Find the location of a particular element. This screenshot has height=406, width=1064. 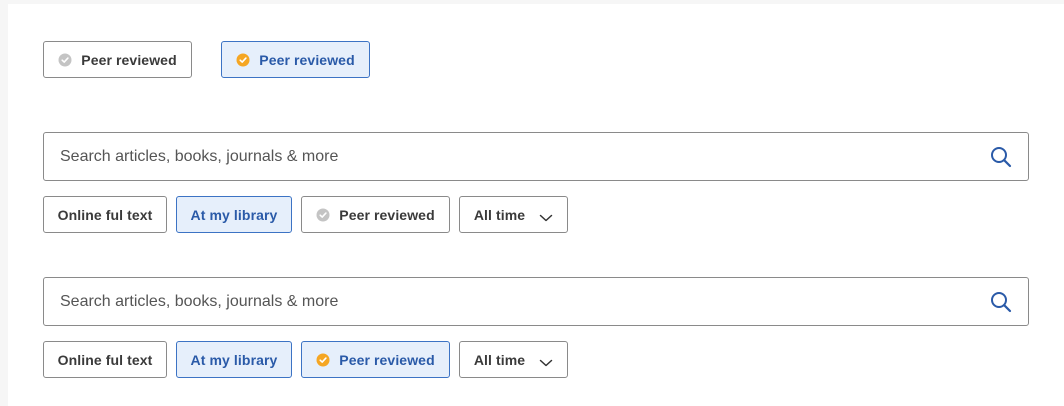

peer-reviewed-chip-default: Peer reviewed is located at coordinates (117, 59).